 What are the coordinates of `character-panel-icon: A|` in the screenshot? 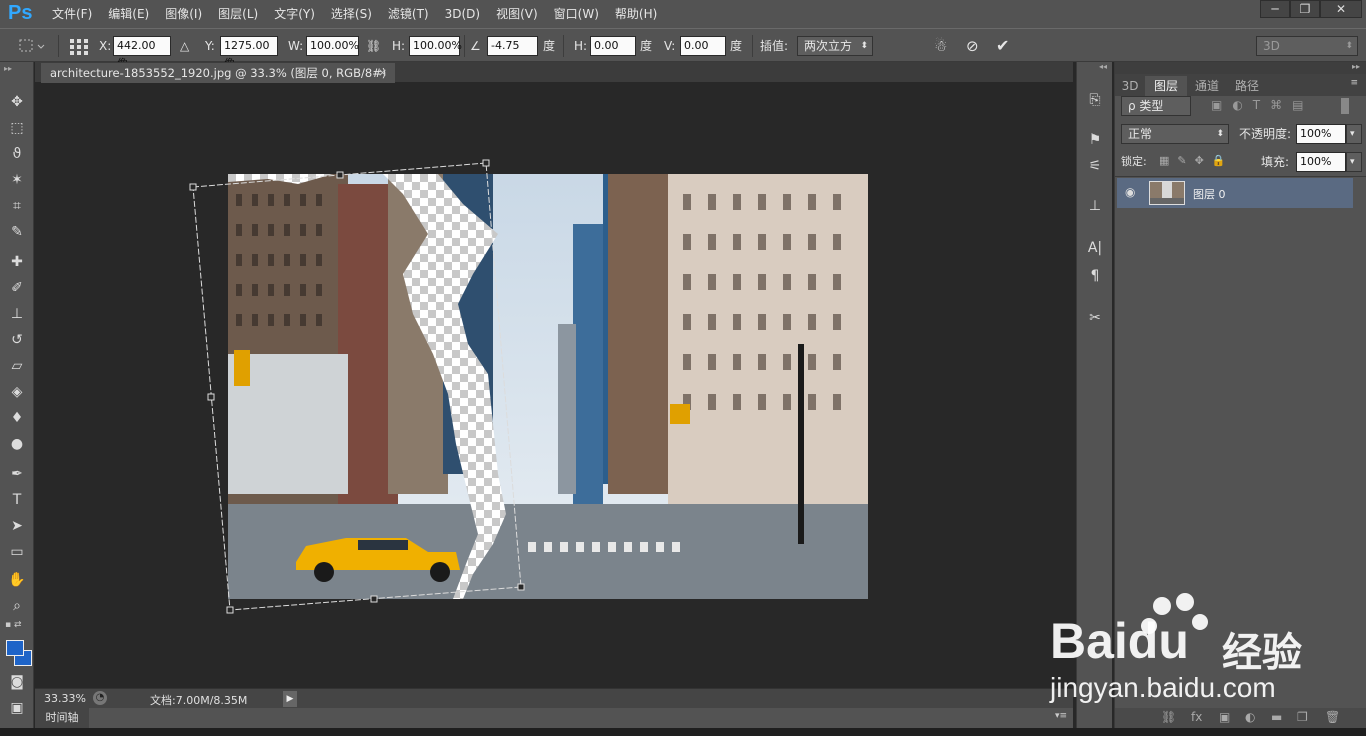 It's located at (1095, 248).